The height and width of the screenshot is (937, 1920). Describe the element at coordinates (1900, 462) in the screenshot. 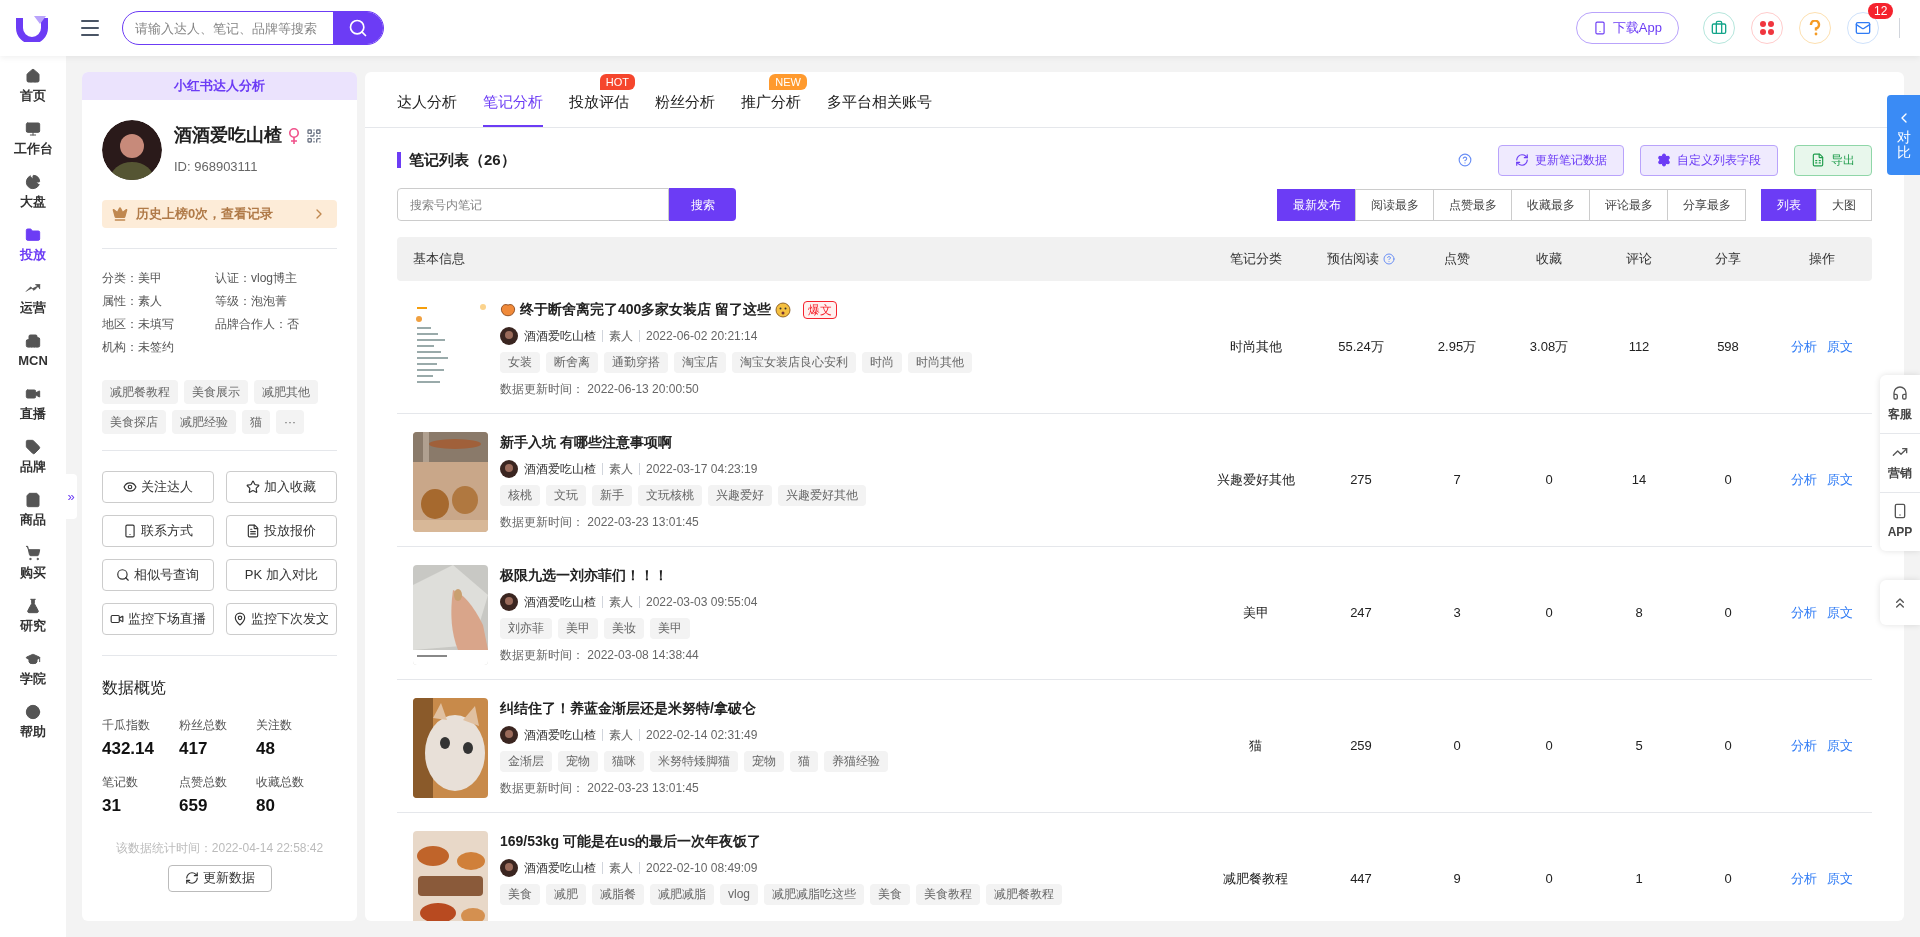

I see `side-tool-button: 营销` at that location.